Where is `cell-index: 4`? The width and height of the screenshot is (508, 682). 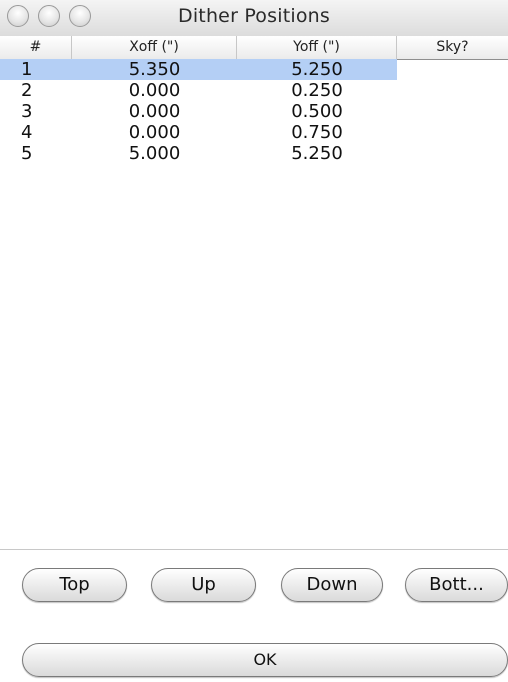
cell-index: 4 is located at coordinates (27, 132).